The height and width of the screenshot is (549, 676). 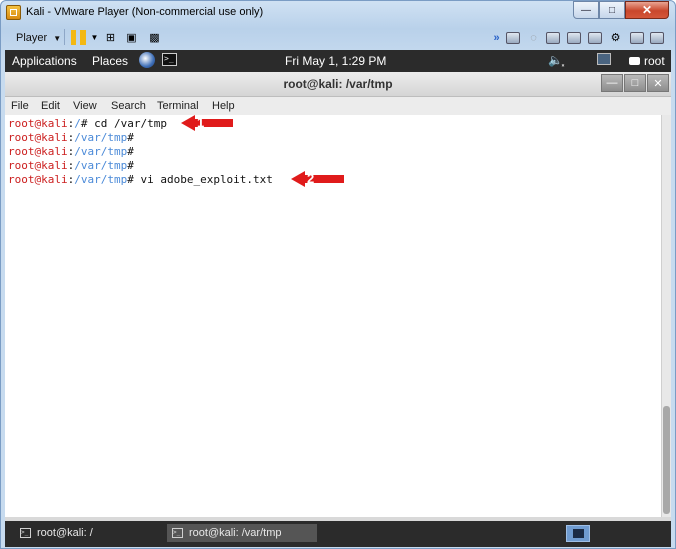 I want to click on usb-device-icon, so click(x=595, y=38).